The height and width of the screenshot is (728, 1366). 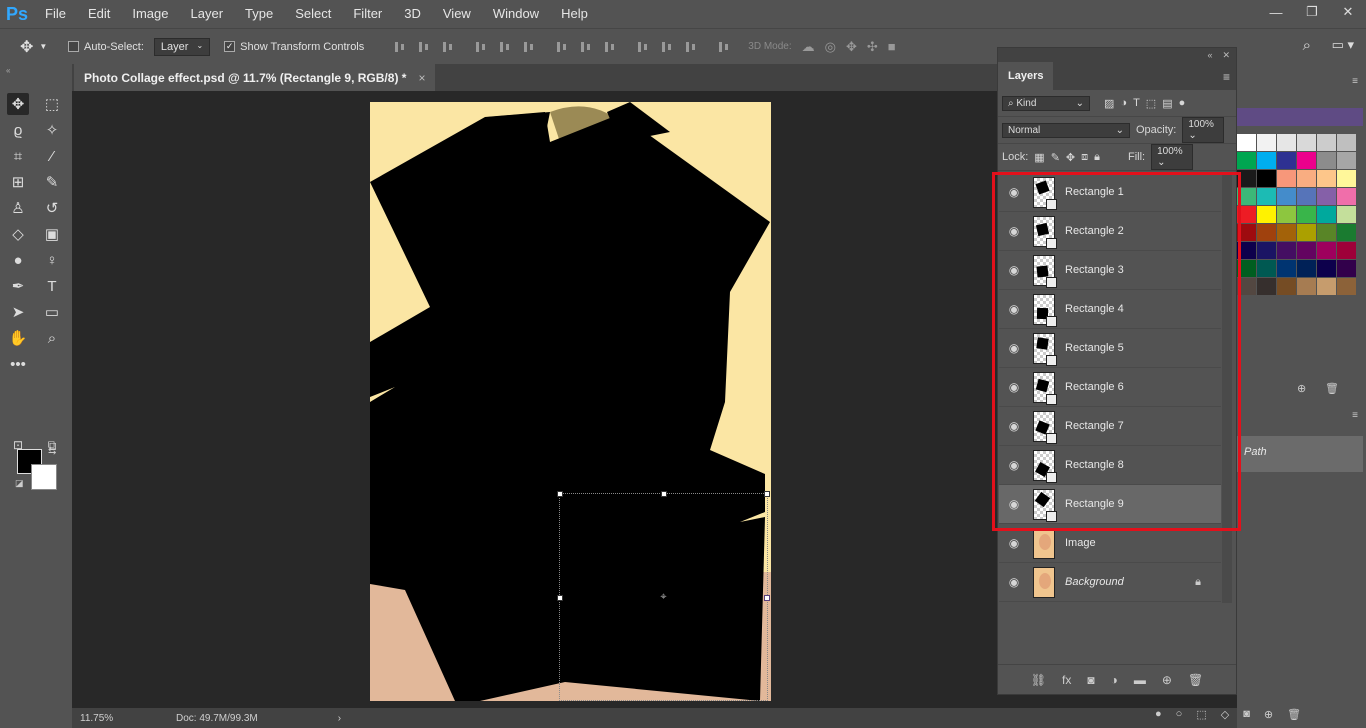 I want to click on status-menu-arrow-icon: ›, so click(x=339, y=718).